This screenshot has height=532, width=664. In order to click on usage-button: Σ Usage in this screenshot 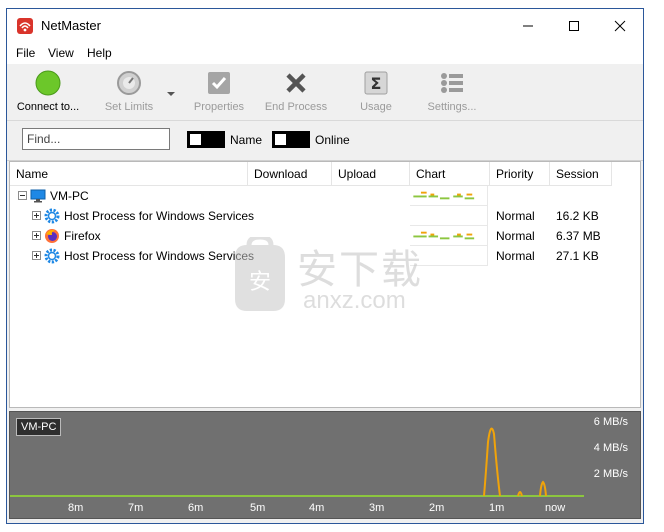, I will do `click(376, 90)`.